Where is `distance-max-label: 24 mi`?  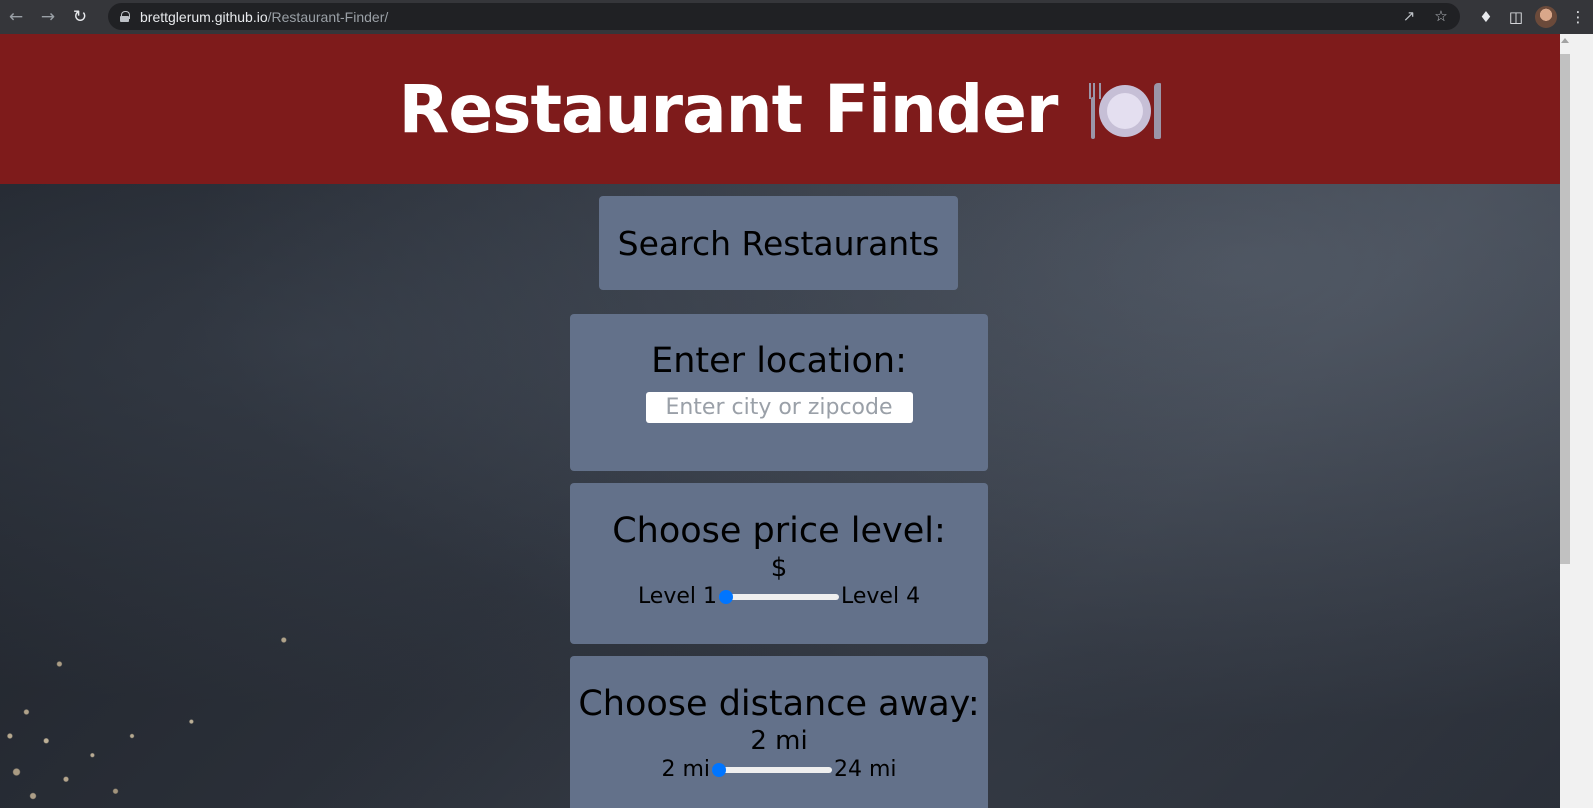
distance-max-label: 24 mi is located at coordinates (865, 769).